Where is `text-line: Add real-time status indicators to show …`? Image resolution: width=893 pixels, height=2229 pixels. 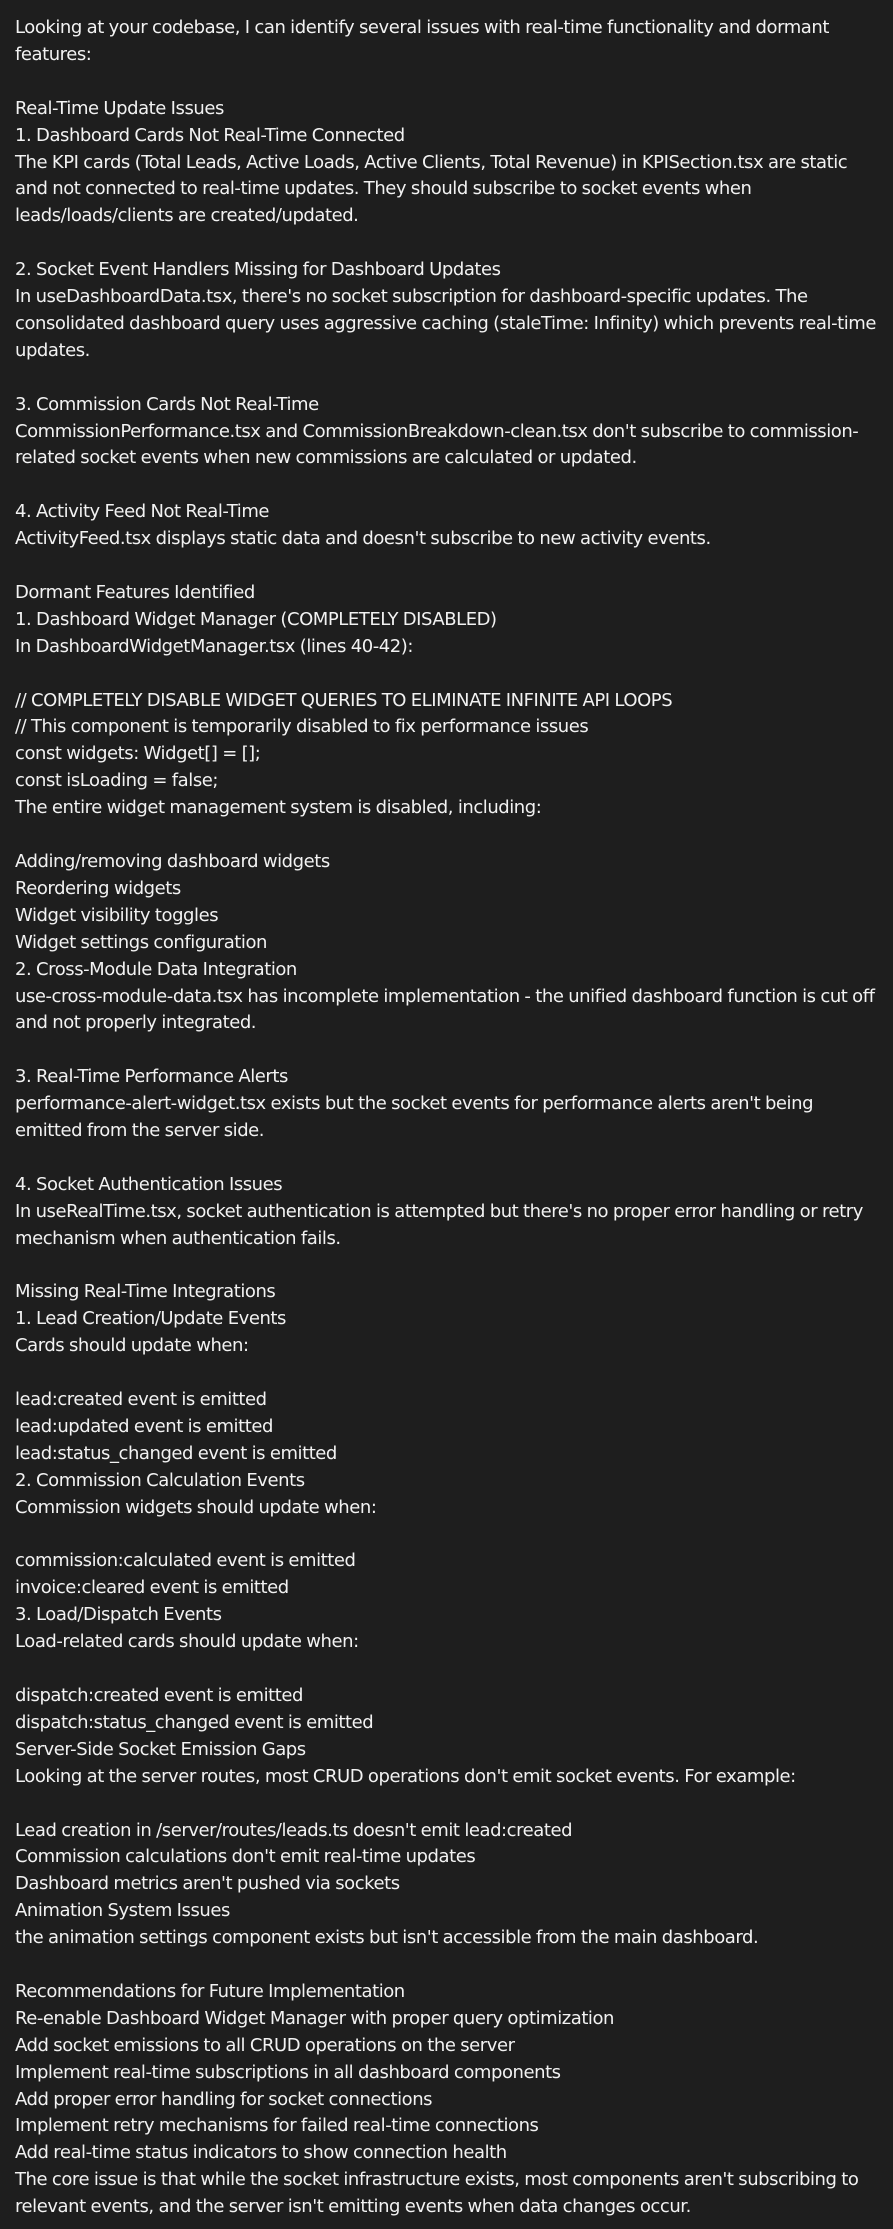 text-line: Add real-time status indicators to show … is located at coordinates (261, 2153).